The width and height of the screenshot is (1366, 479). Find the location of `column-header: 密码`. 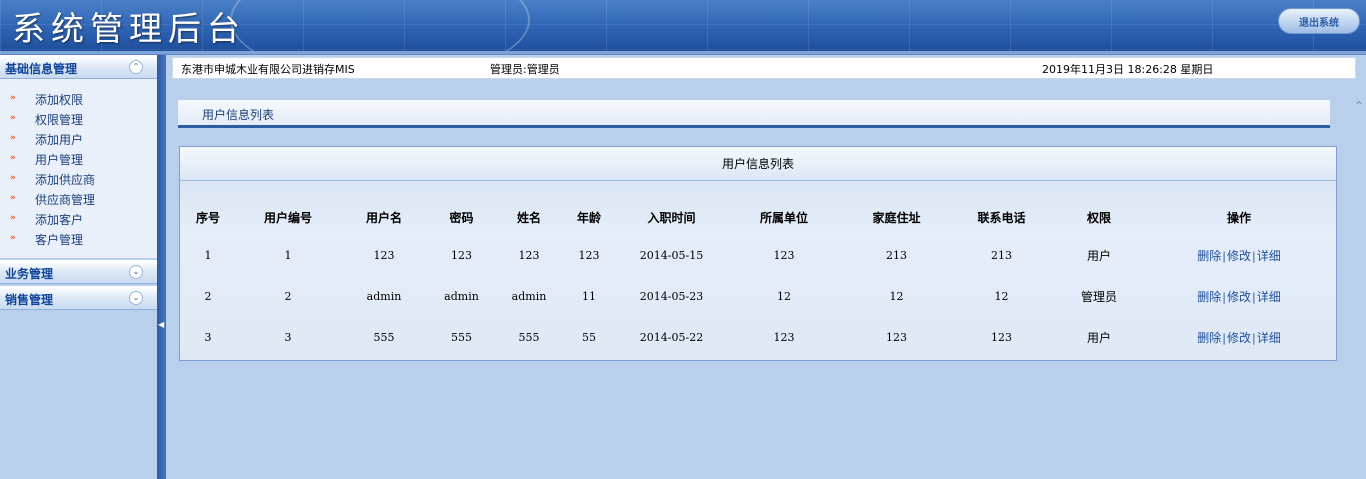

column-header: 密码 is located at coordinates (461, 217).